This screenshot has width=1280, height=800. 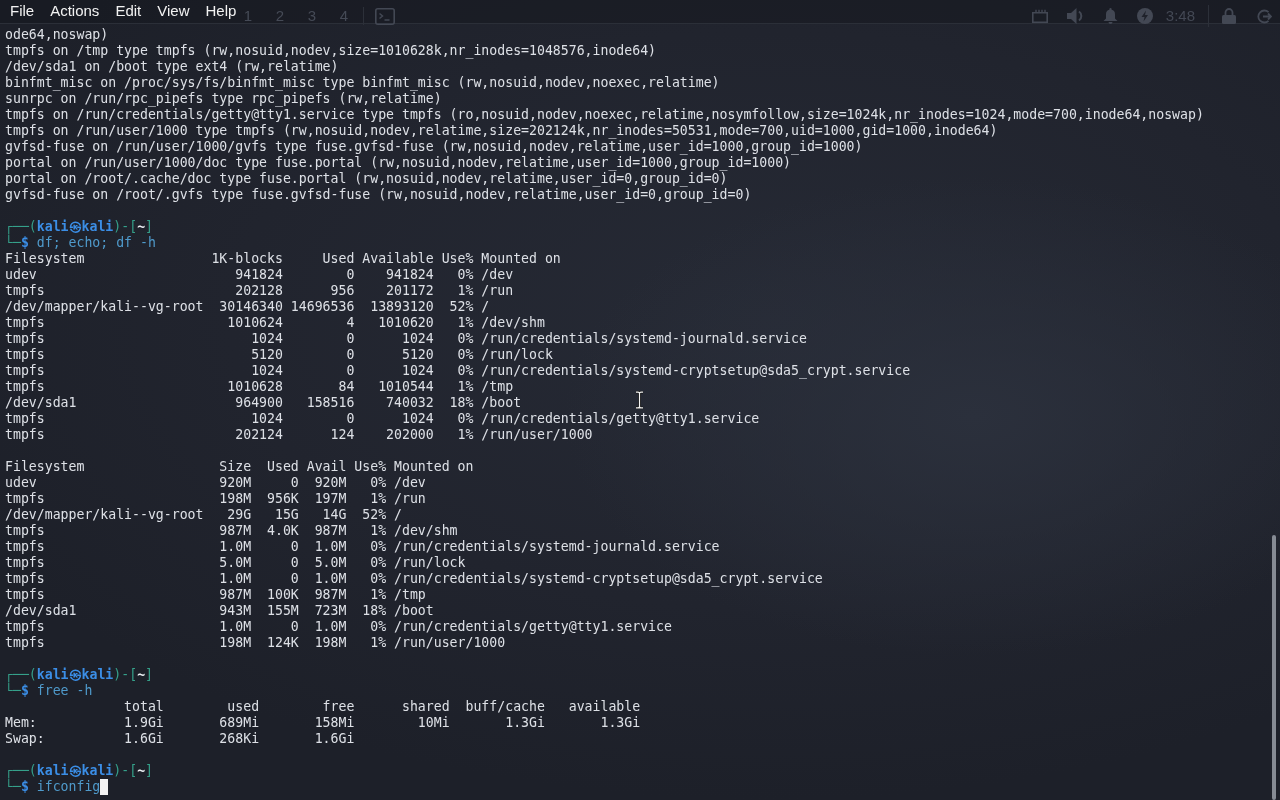 What do you see at coordinates (180, 738) in the screenshot?
I see `output-line: Swap: 1.6Gi 268Ki 1.6Gi` at bounding box center [180, 738].